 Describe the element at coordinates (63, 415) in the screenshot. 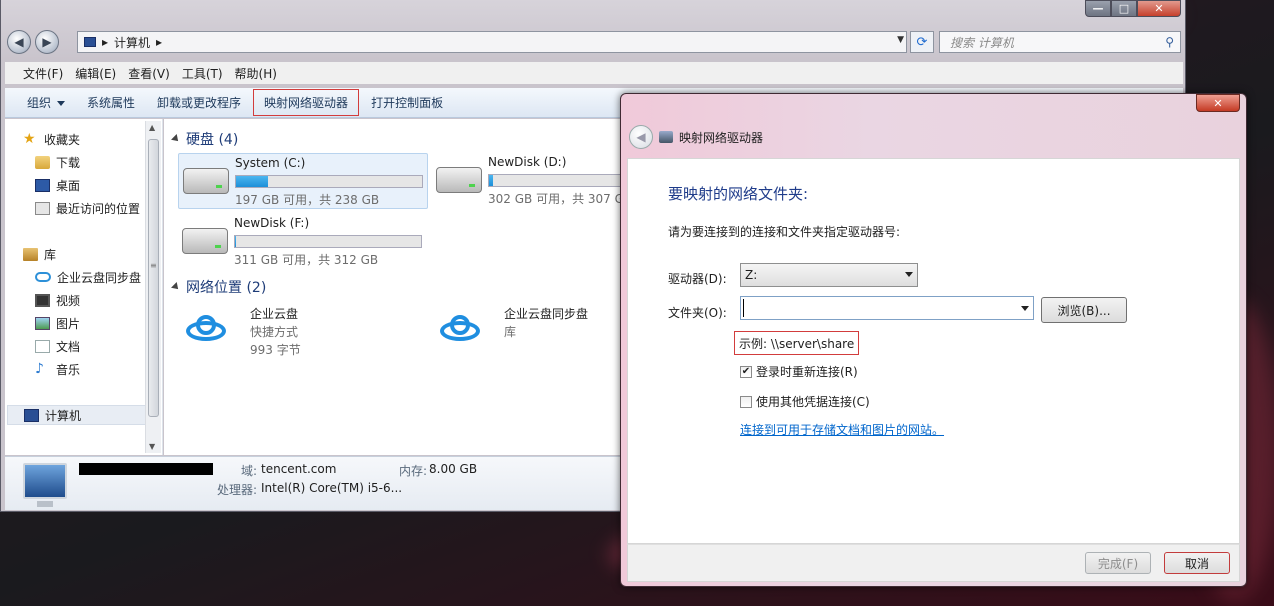

I see `sidebar-item-label: 计算机` at that location.